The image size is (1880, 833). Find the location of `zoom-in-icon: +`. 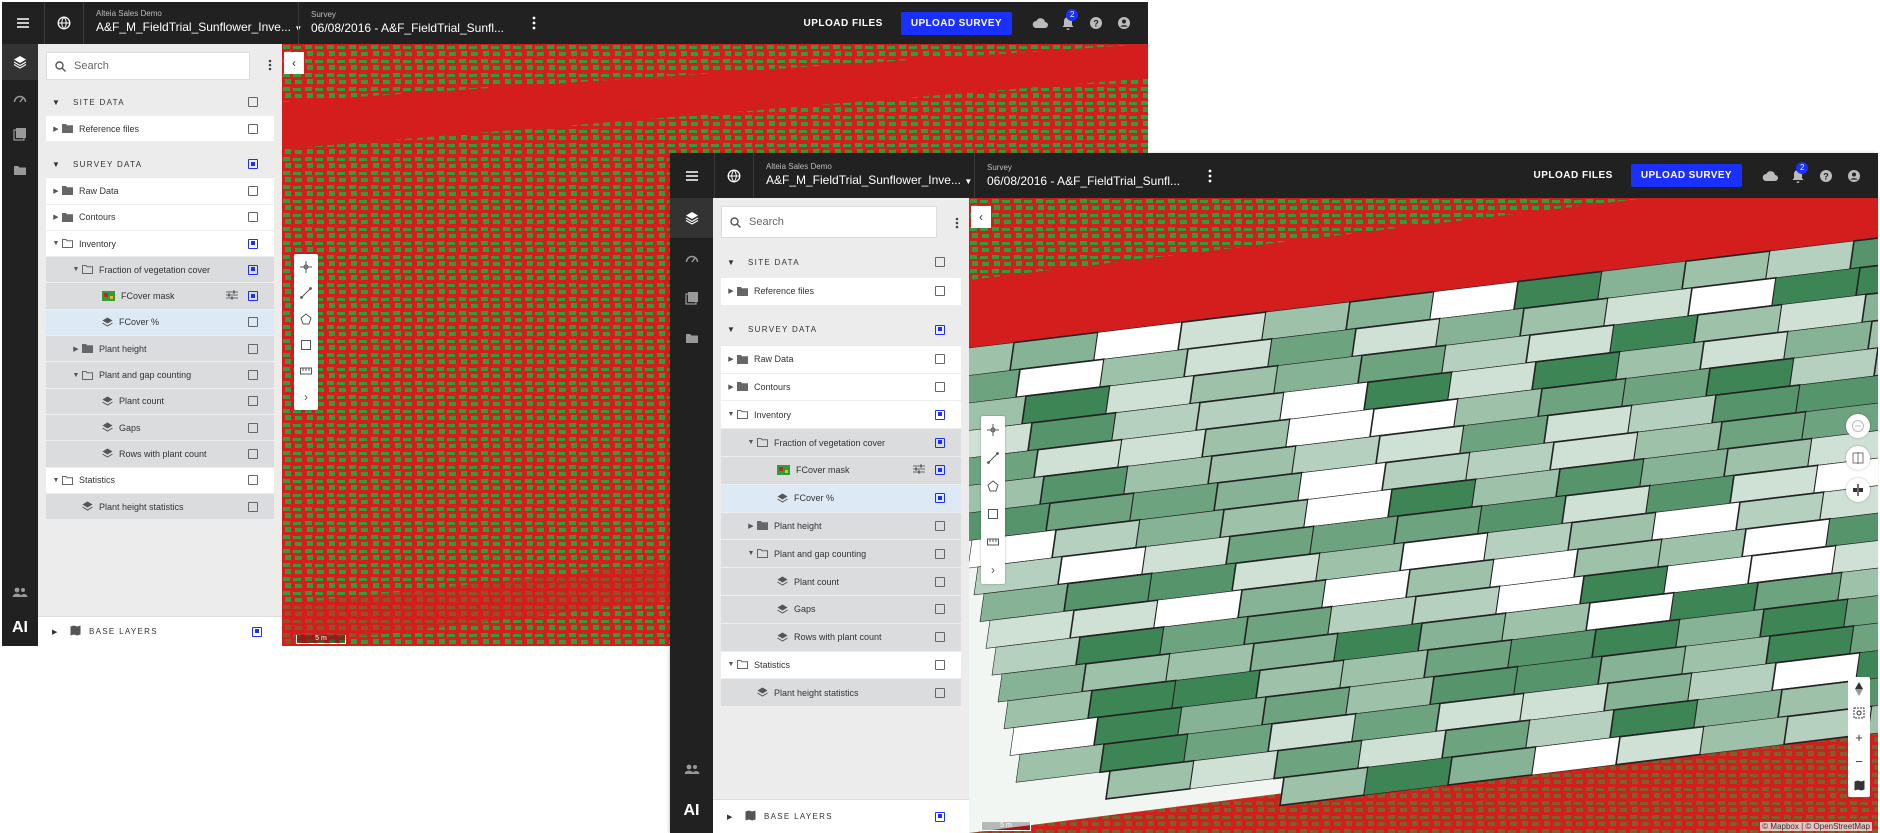

zoom-in-icon: + is located at coordinates (1859, 737).